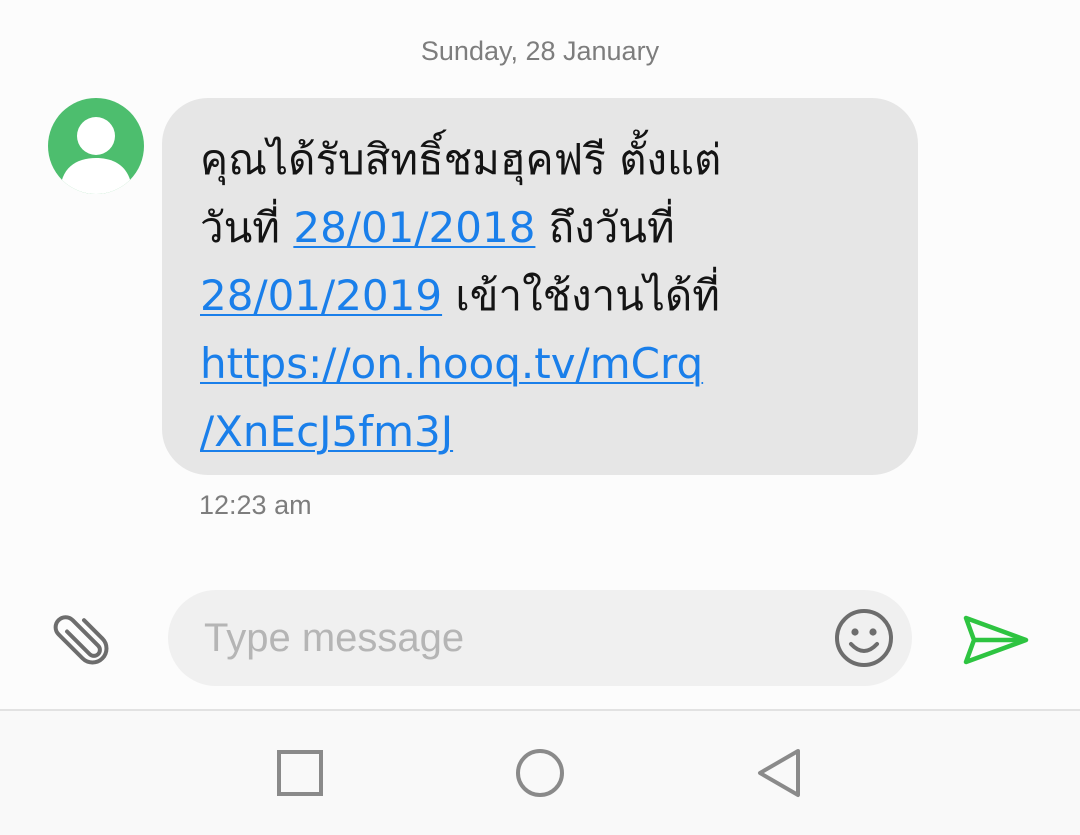 The height and width of the screenshot is (835, 1080). I want to click on triangle-back-icon, so click(779, 773).